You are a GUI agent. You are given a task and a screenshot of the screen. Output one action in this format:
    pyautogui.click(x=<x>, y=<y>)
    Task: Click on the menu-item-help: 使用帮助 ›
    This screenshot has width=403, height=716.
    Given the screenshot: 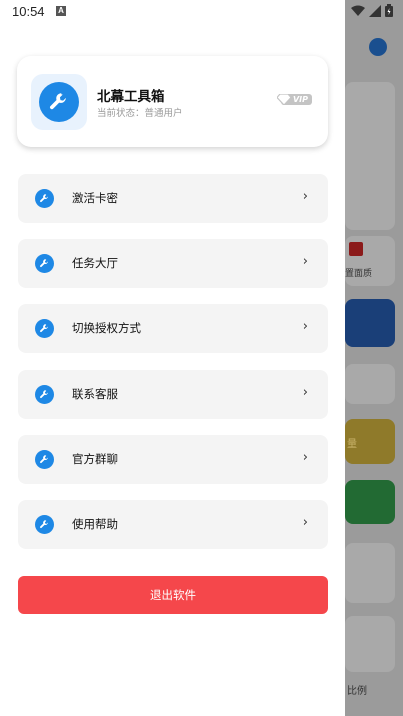 What is the action you would take?
    pyautogui.click(x=173, y=524)
    